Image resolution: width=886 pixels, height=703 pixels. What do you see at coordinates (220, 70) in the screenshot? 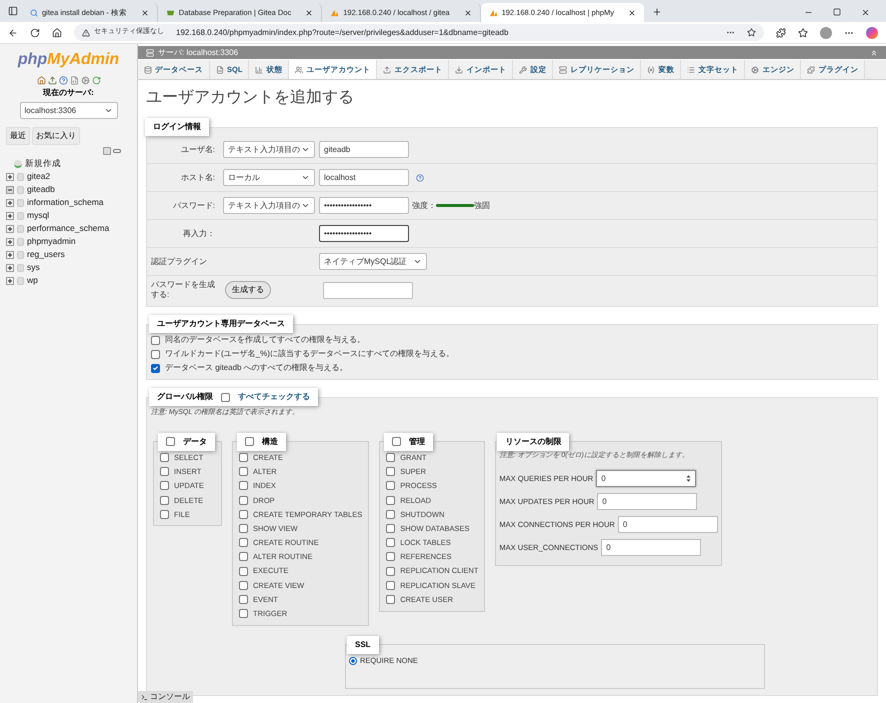
I see `tab-icon` at bounding box center [220, 70].